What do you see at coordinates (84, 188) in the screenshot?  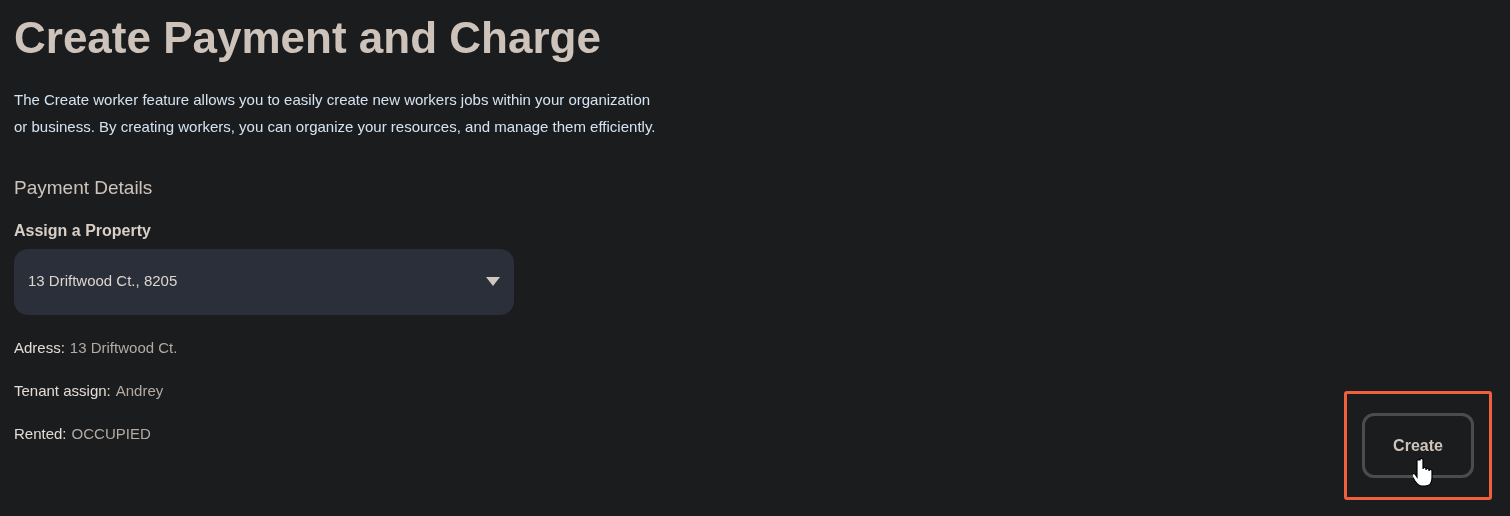 I see `section-heading: Payment Details` at bounding box center [84, 188].